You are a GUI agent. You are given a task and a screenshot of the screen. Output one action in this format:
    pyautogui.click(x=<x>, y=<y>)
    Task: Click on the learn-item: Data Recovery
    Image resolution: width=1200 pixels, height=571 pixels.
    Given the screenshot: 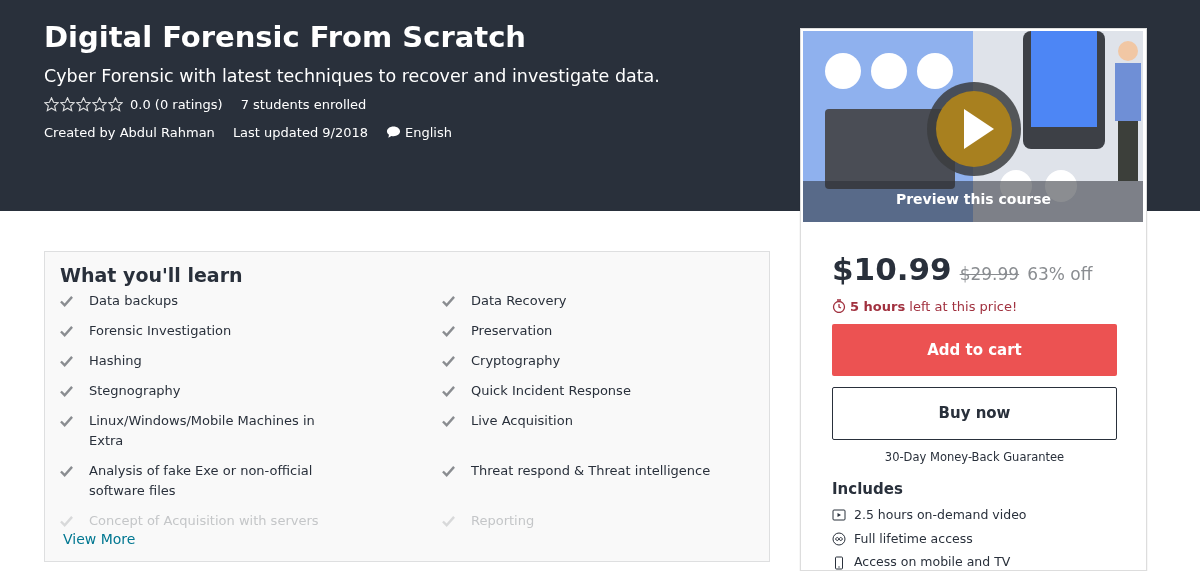 What is the action you would take?
    pyautogui.click(x=519, y=300)
    